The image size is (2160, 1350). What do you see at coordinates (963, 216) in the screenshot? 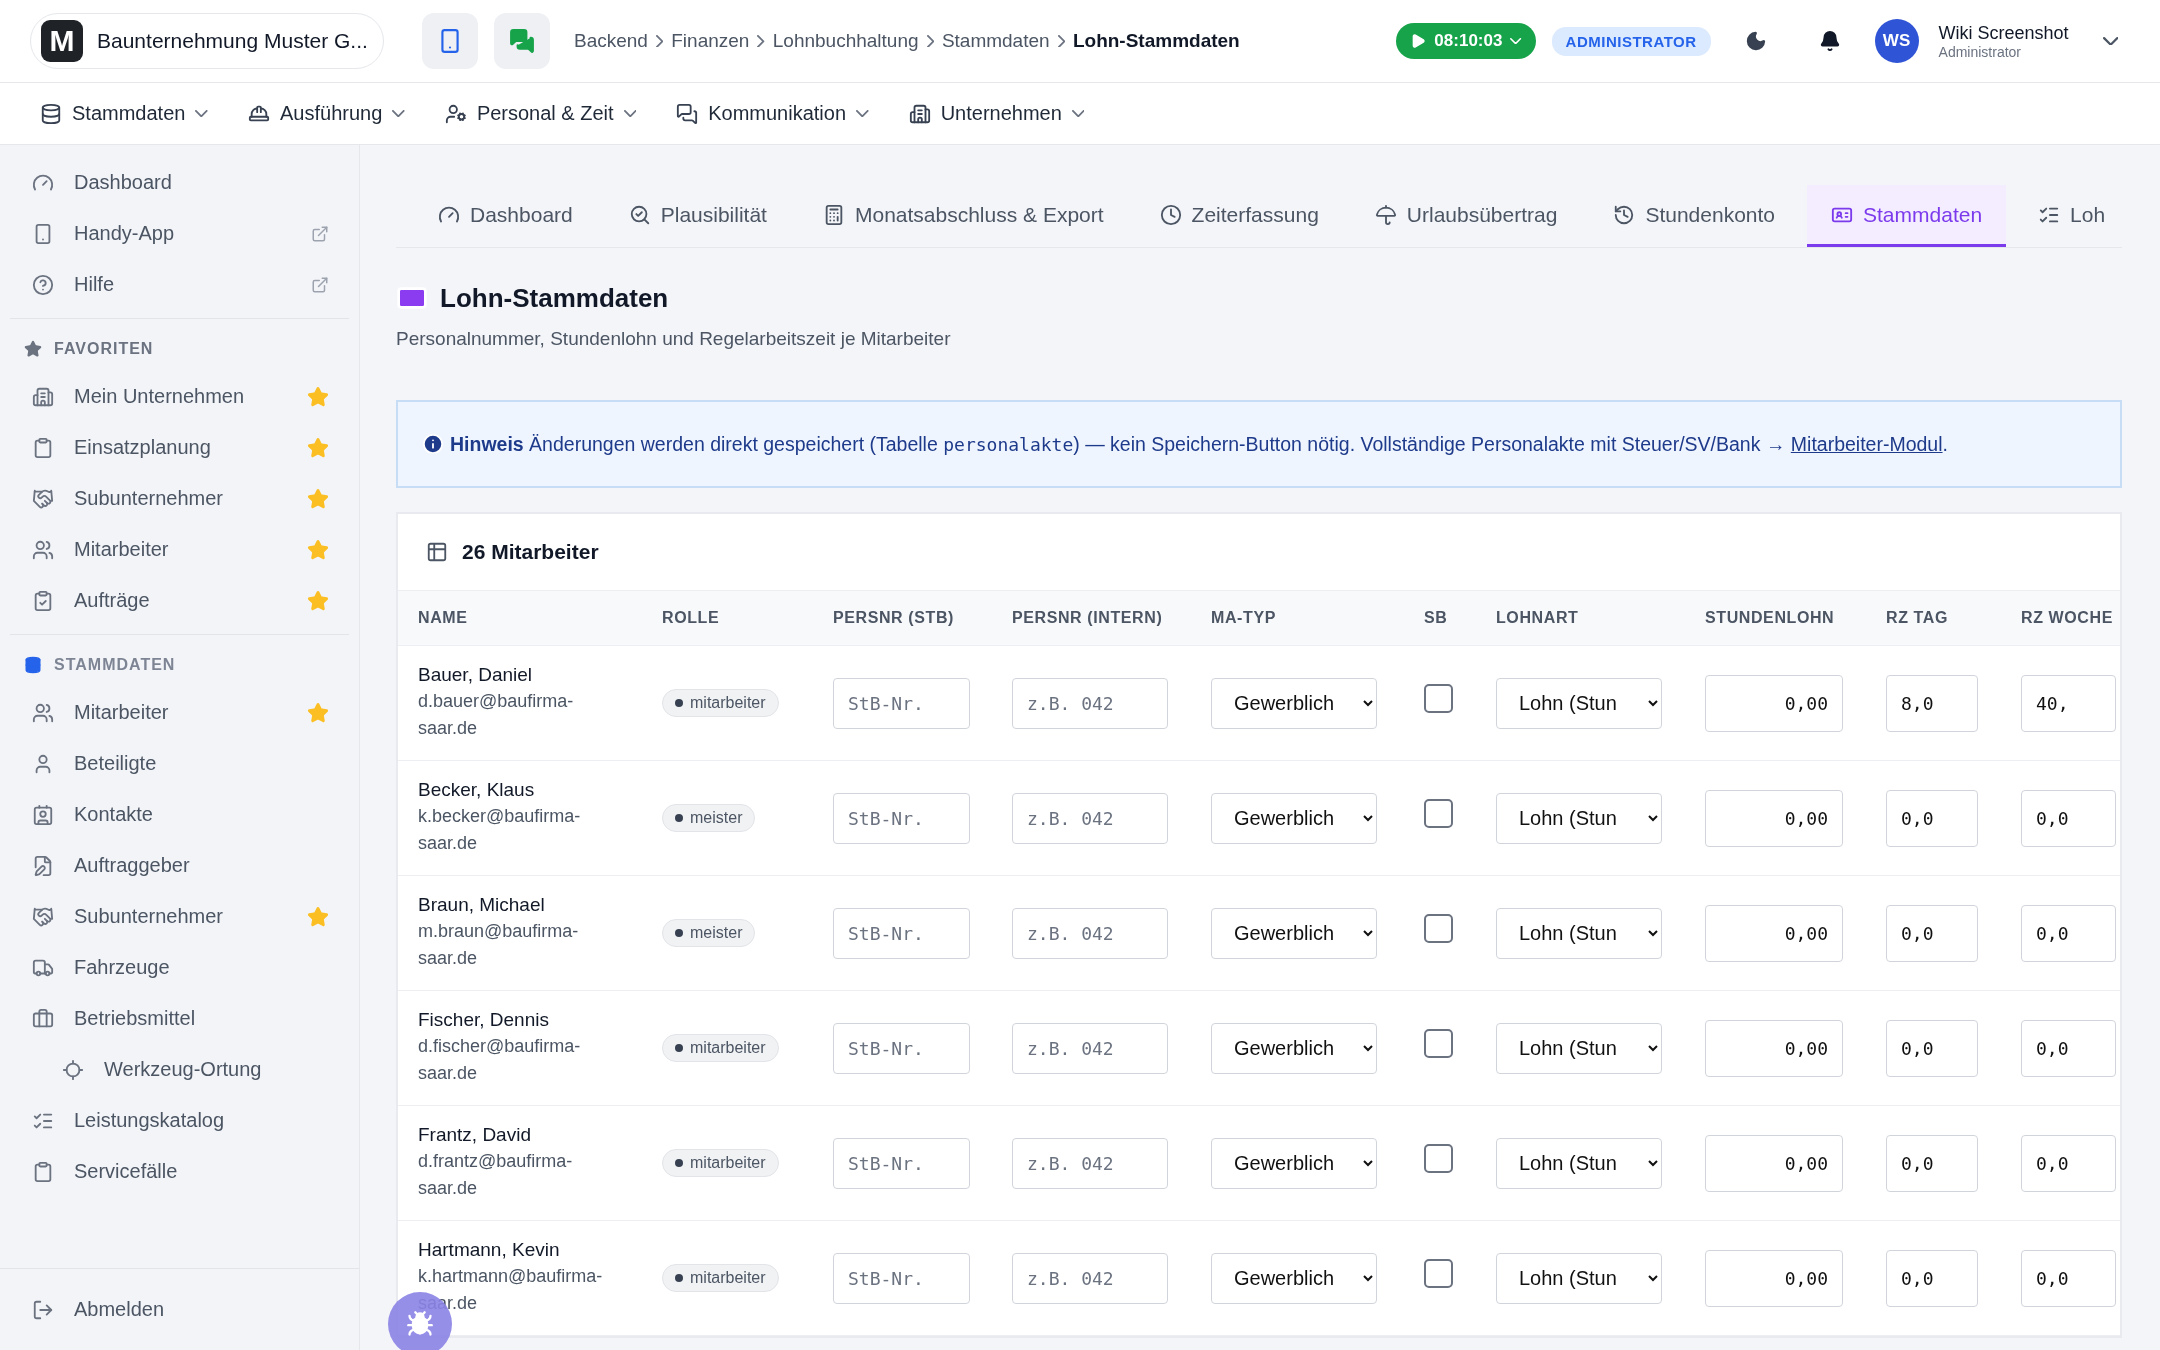
I see `tab: Monatsabschluss & Export` at bounding box center [963, 216].